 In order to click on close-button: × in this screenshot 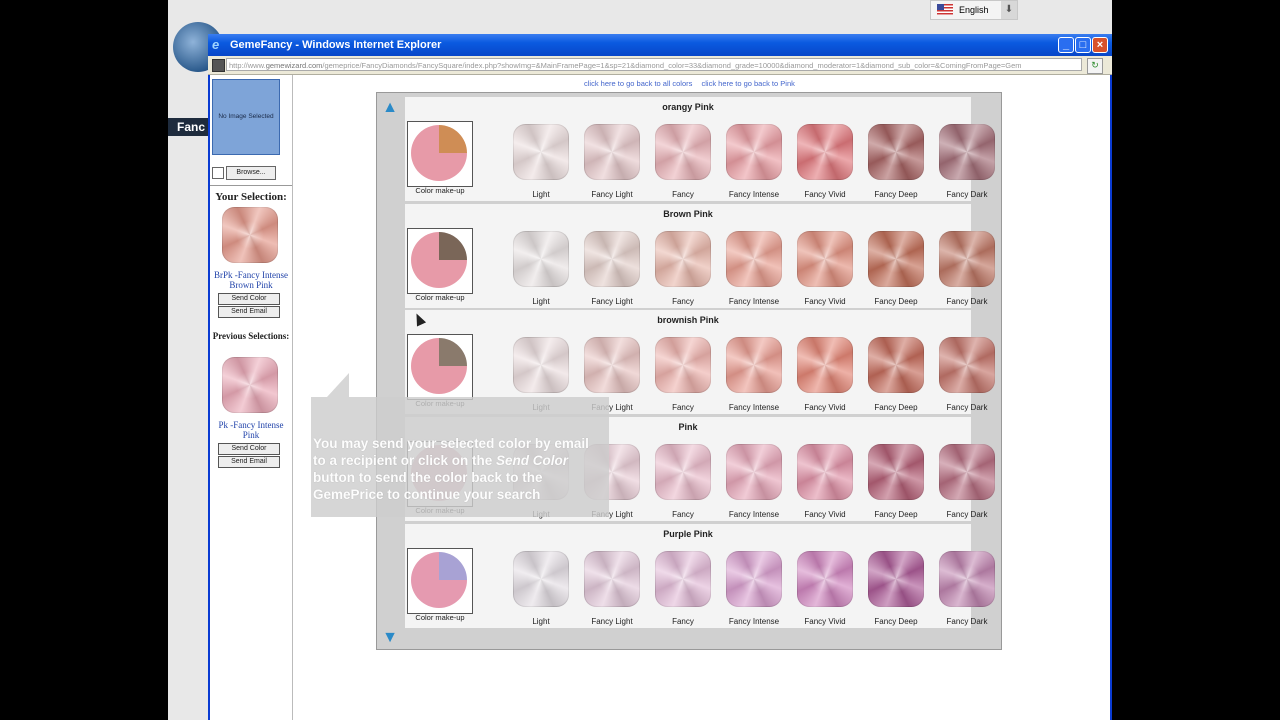, I will do `click(1100, 45)`.